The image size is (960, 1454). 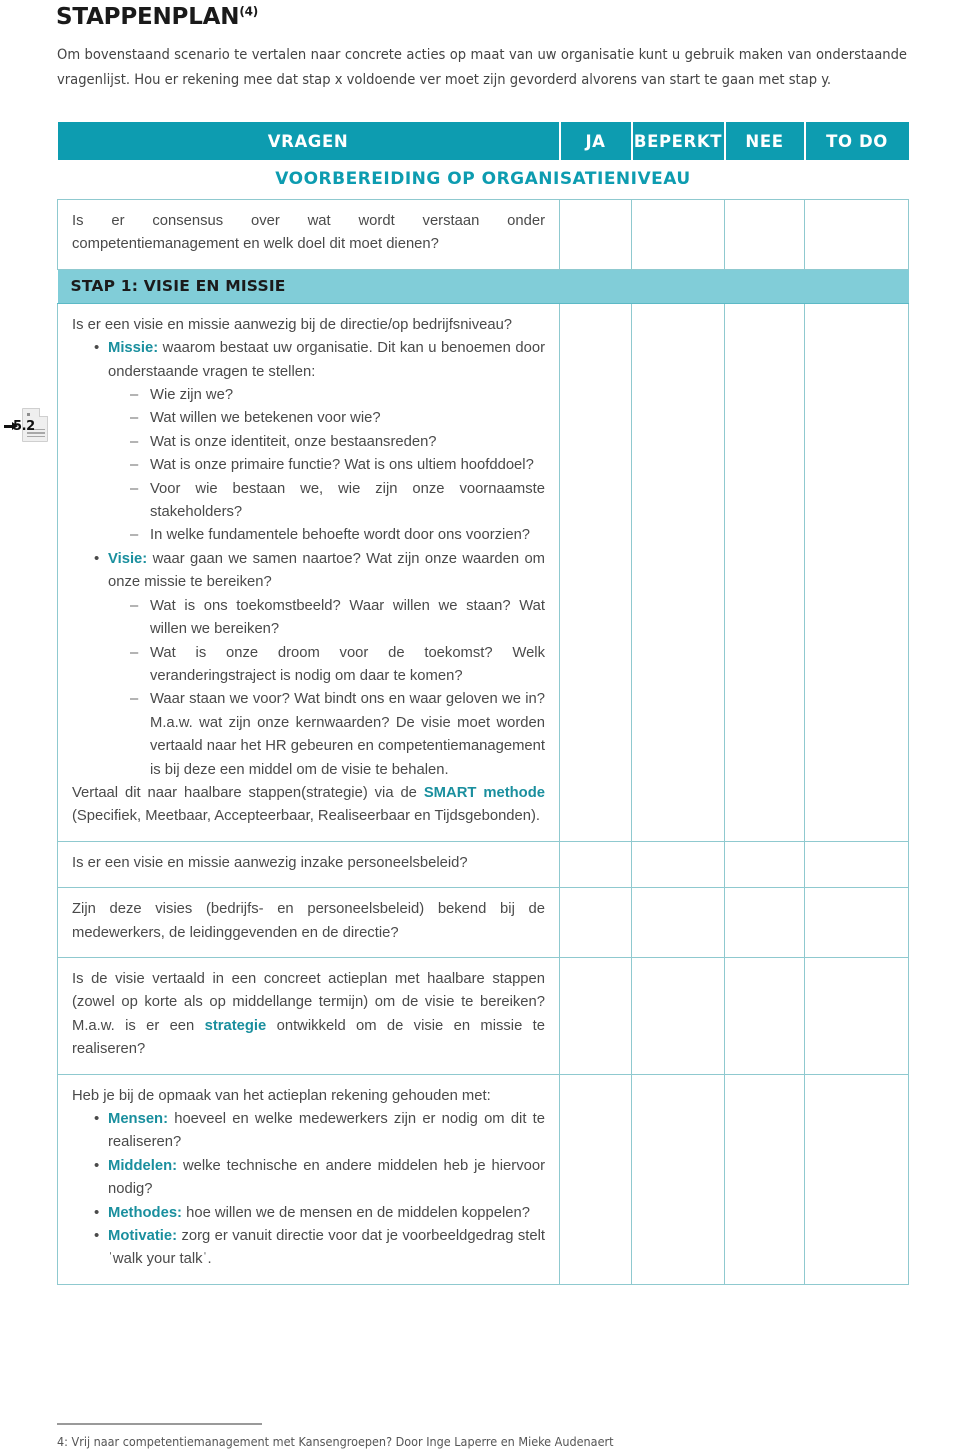 I want to click on step-band-row: STAP 1: VISIE EN MISSIE, so click(x=483, y=286).